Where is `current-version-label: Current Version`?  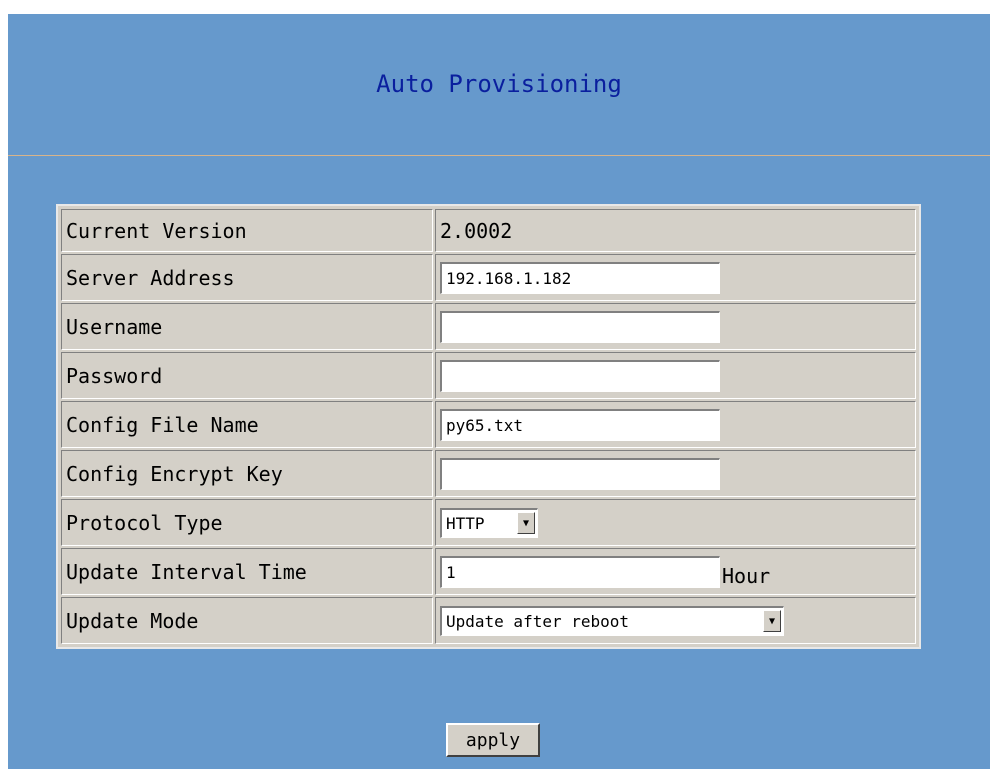
current-version-label: Current Version is located at coordinates (247, 230).